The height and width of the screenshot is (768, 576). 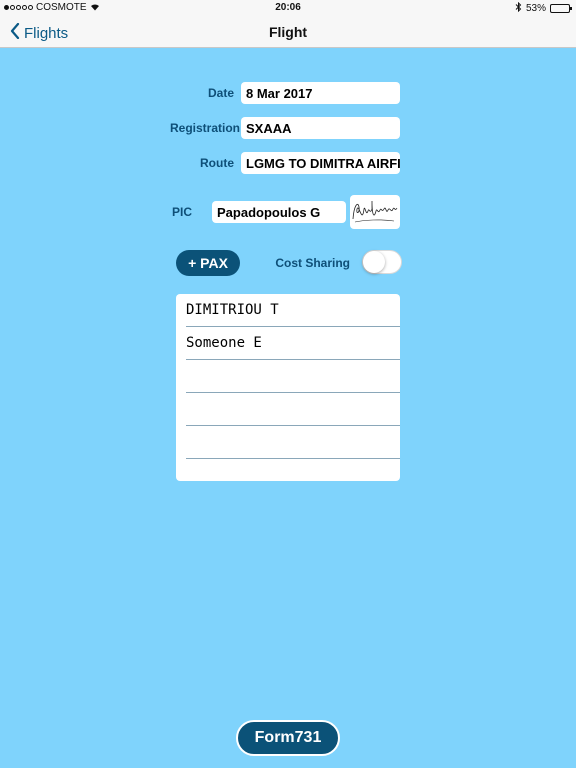 I want to click on add-pax-button: + PAX, so click(x=208, y=263).